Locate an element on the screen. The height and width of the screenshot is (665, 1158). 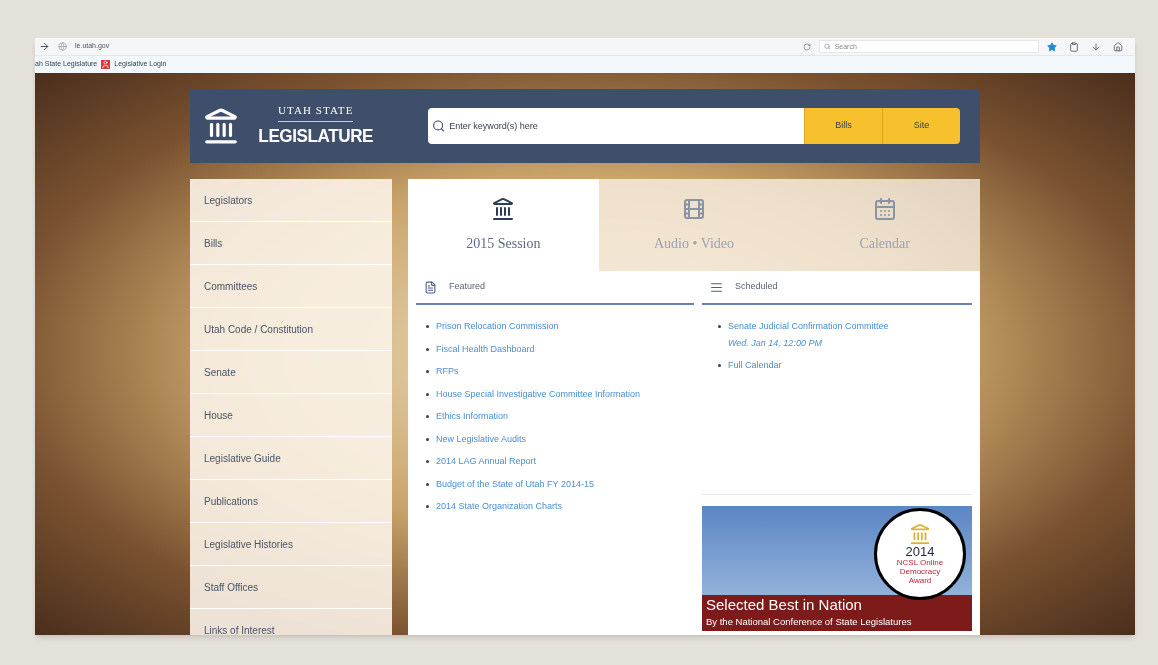
document-icon is located at coordinates (430, 287).